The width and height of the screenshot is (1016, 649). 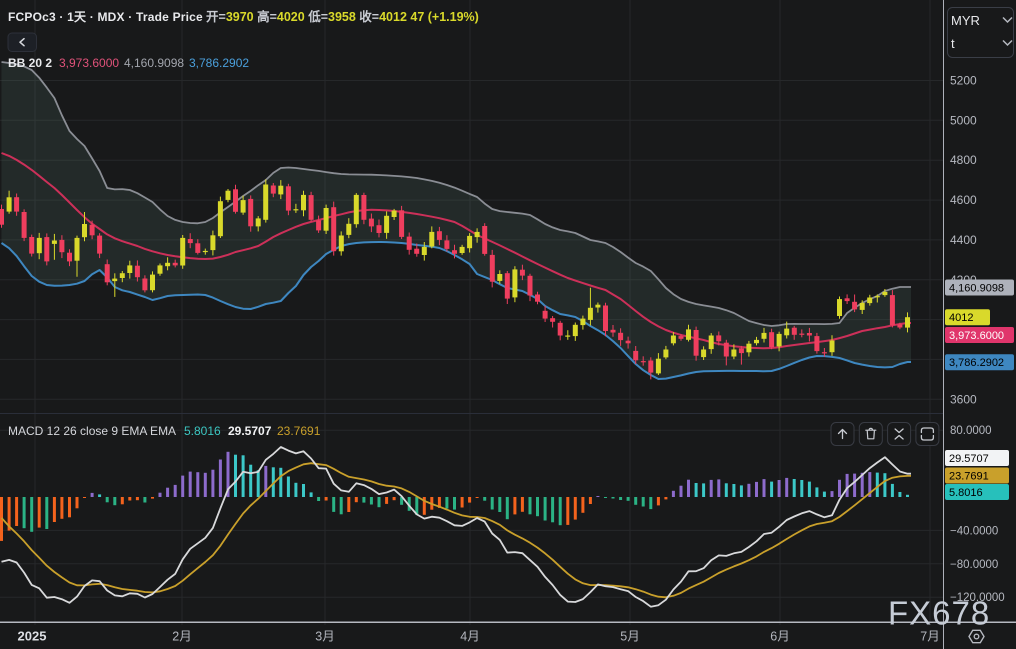 What do you see at coordinates (953, 43) in the screenshot?
I see `svg-text: t` at bounding box center [953, 43].